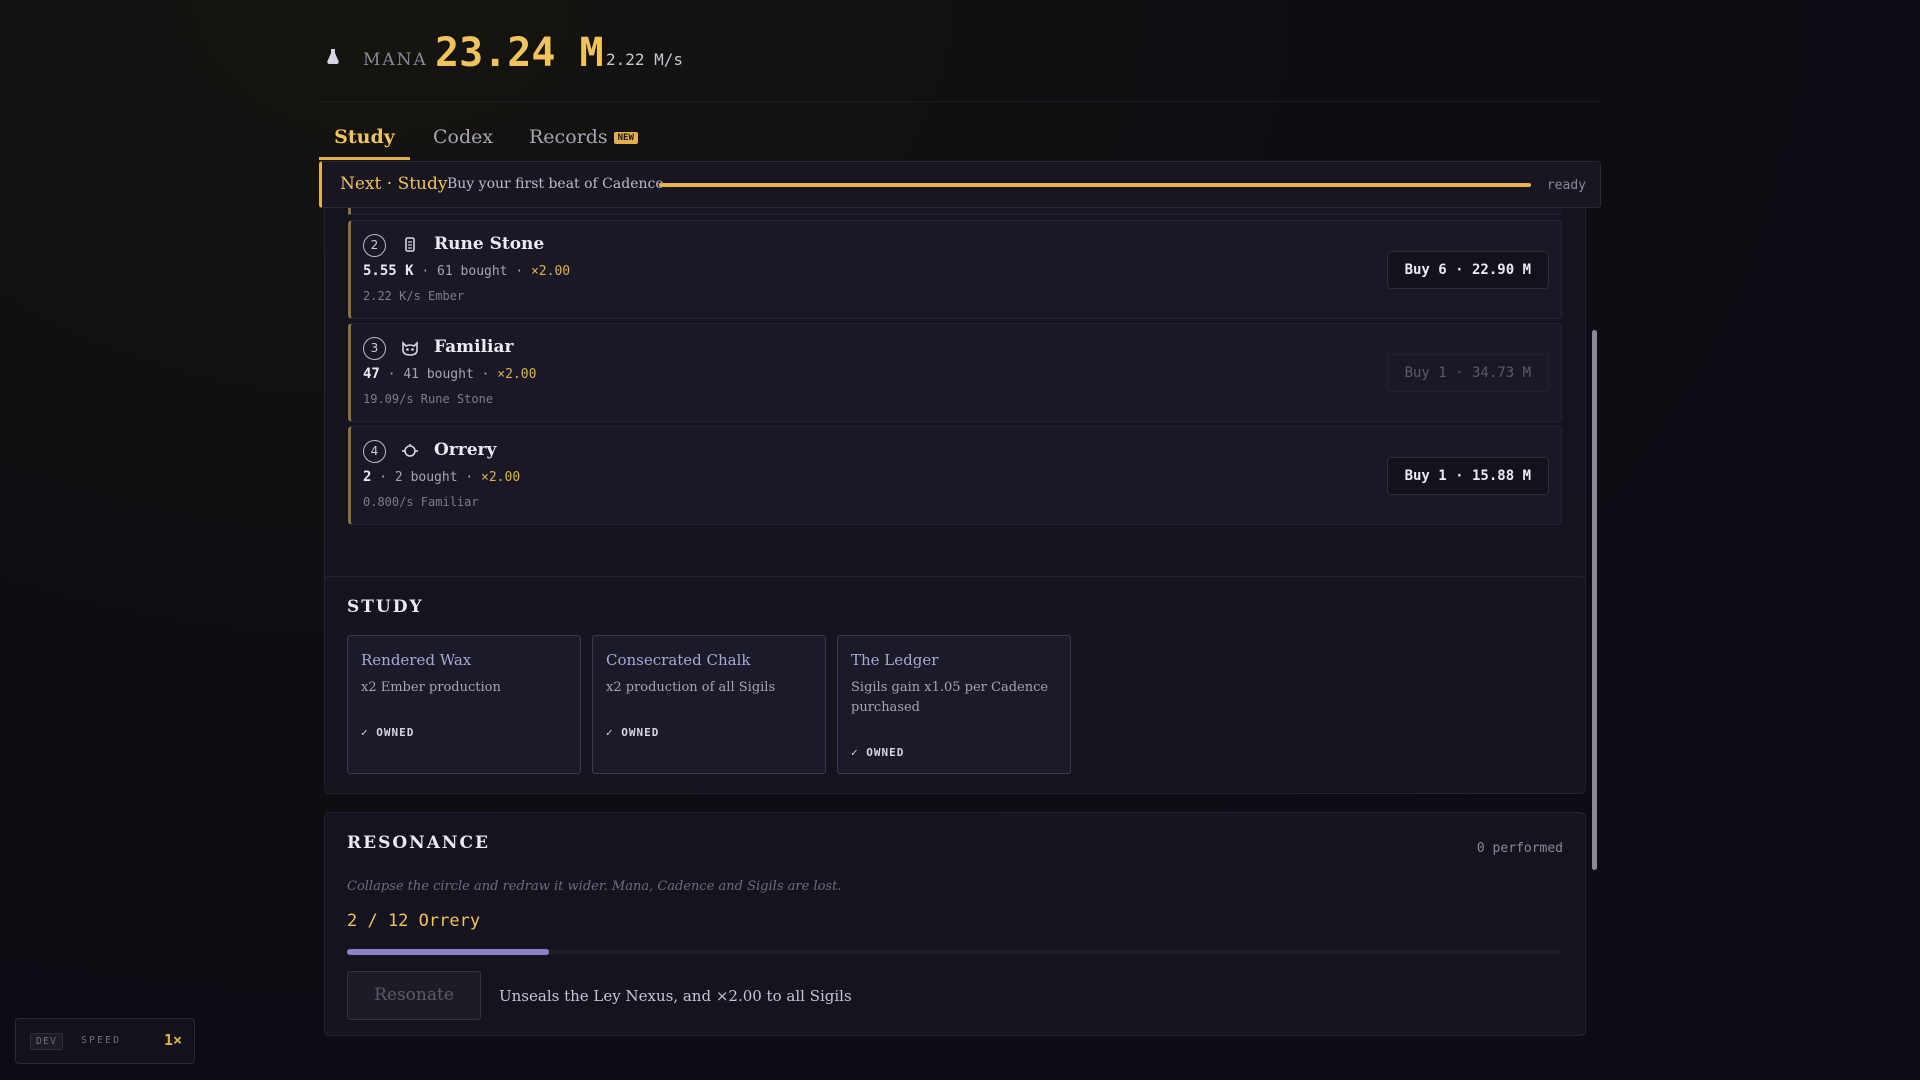 This screenshot has height=1080, width=1920. Describe the element at coordinates (333, 57) in the screenshot. I see `flask-icon` at that location.